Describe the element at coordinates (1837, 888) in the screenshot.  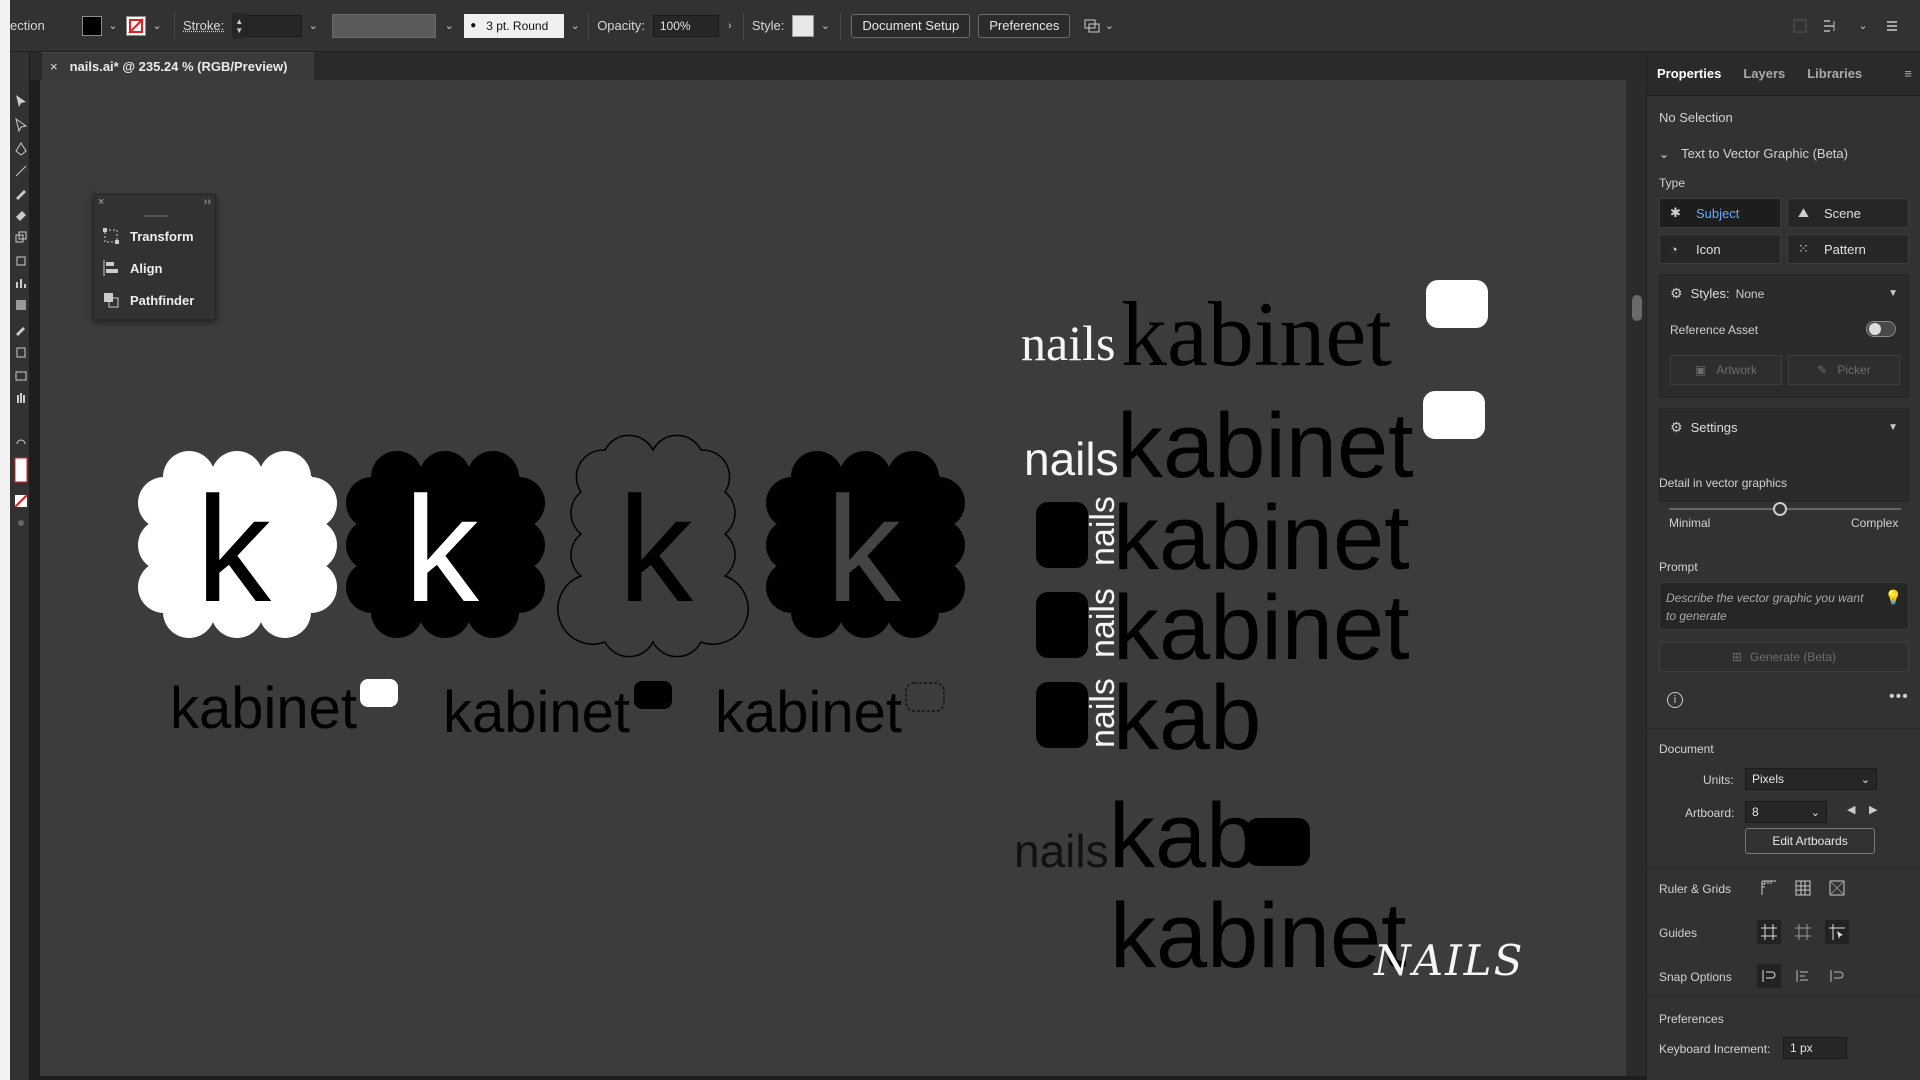
I see `transparency-grid-icon` at that location.